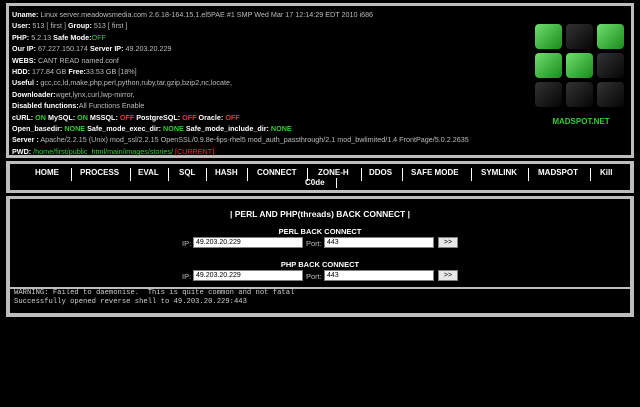 The width and height of the screenshot is (640, 407). What do you see at coordinates (124, 129) in the screenshot?
I see `safe-mode-exec-label: Safe_mode_exec_dir:` at bounding box center [124, 129].